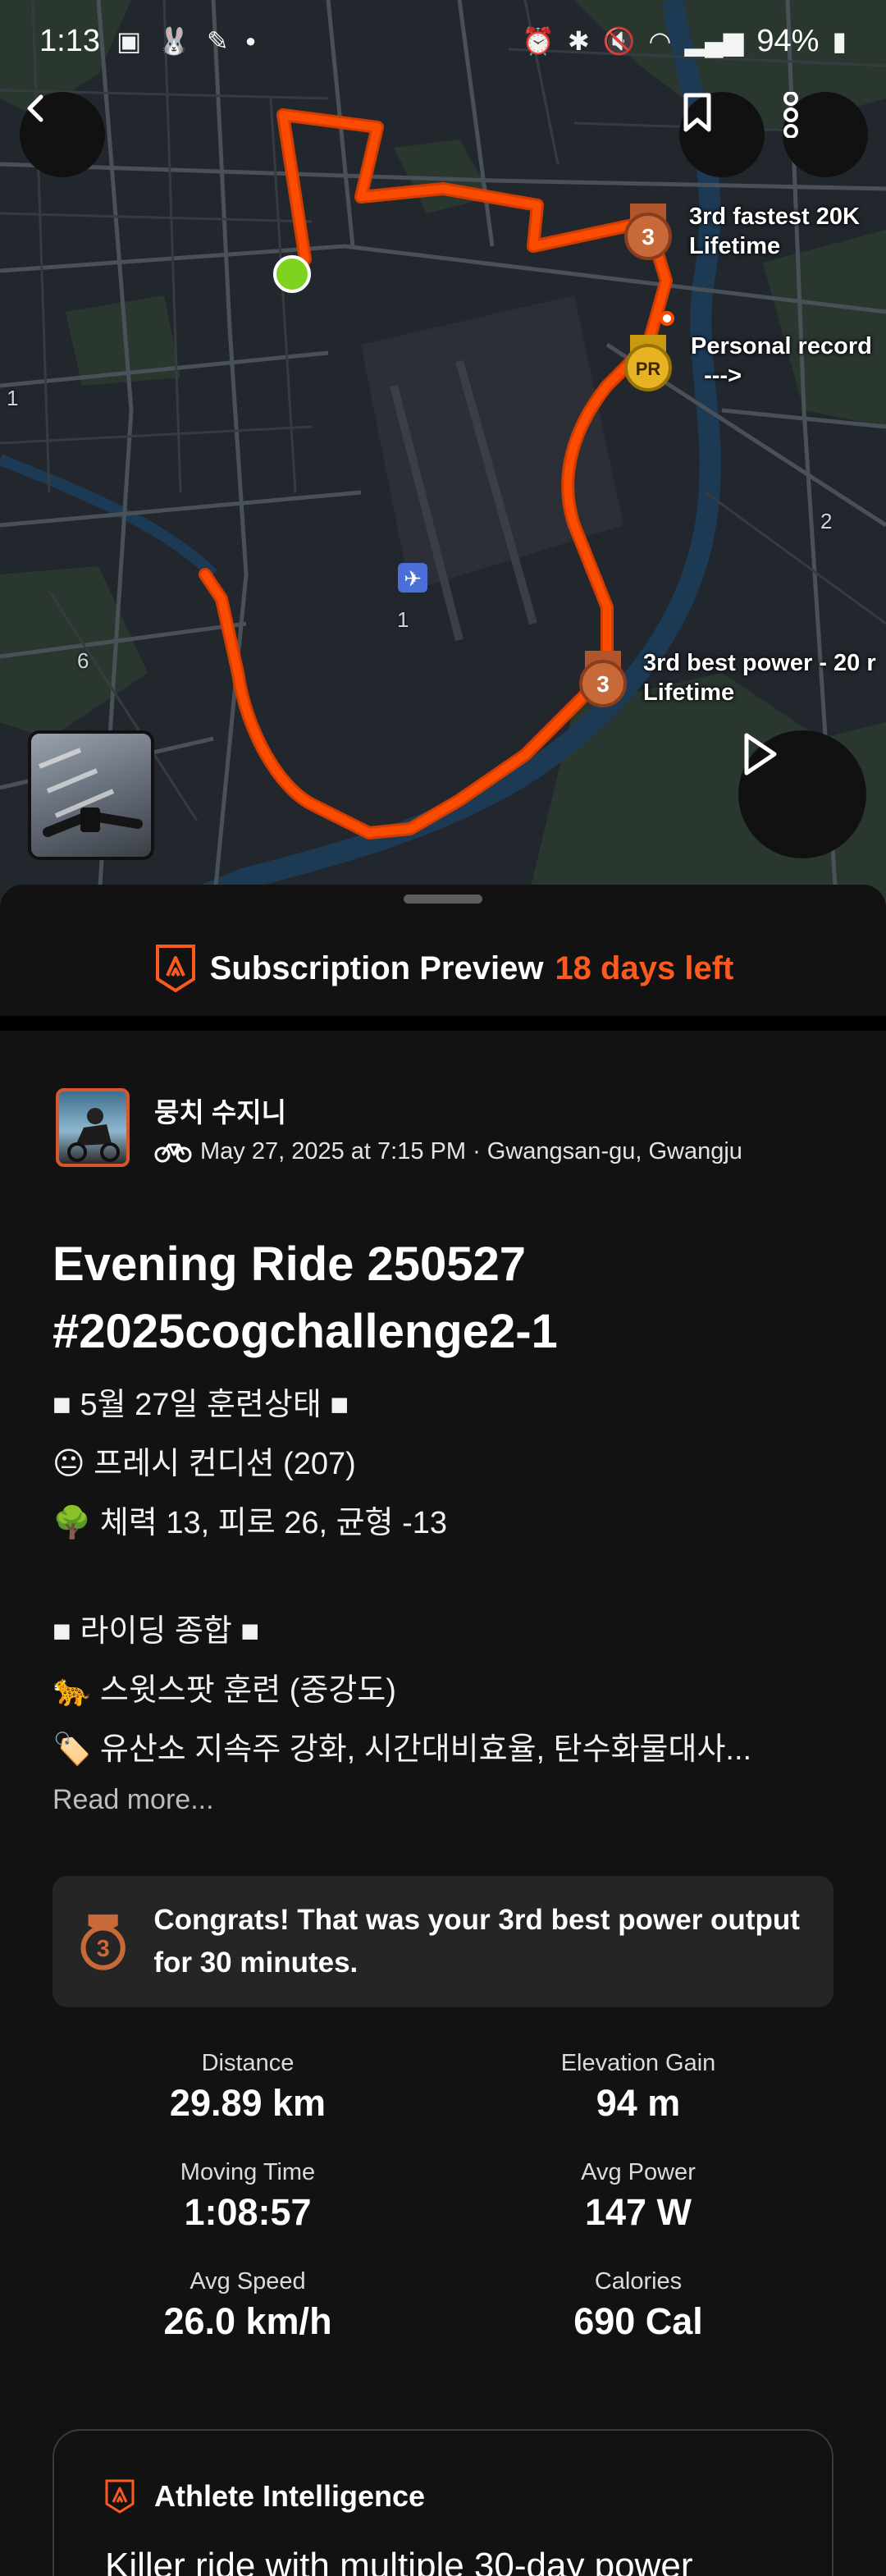 The height and width of the screenshot is (2576, 886). I want to click on medal-pr-icon: PR, so click(648, 363).